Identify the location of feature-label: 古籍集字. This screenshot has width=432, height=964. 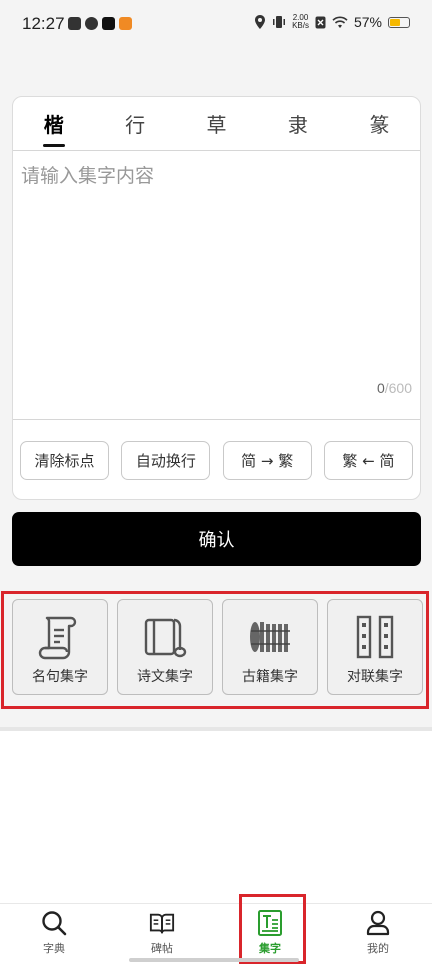
(270, 677).